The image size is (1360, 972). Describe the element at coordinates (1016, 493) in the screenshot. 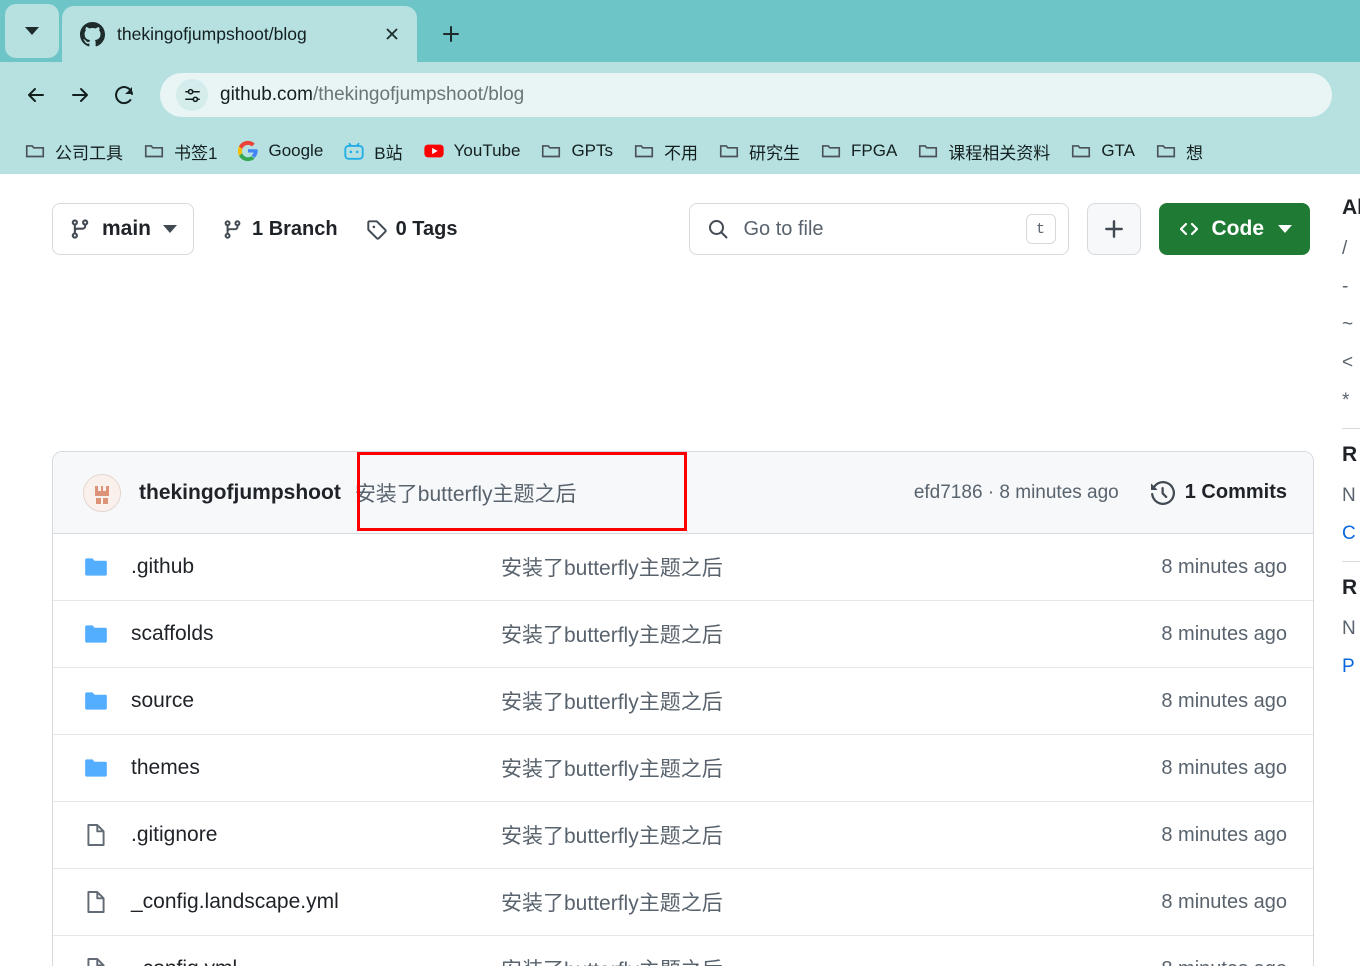

I see `commit-meta: efd7186 · 8 minutes ago` at that location.